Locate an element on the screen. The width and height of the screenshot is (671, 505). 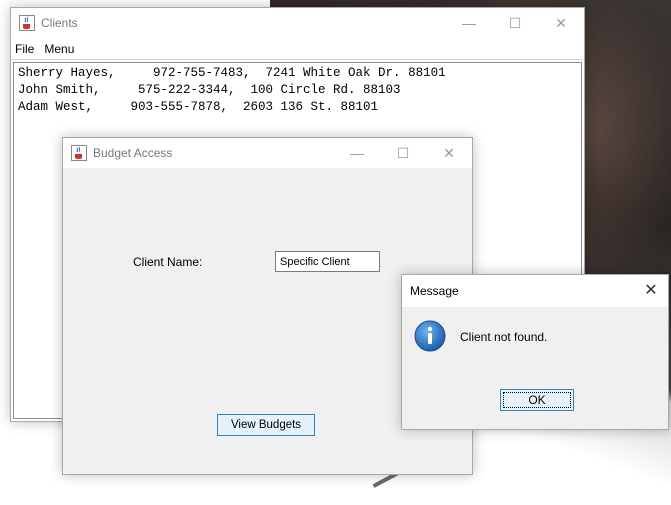
budget-titlebar: Budget Access — ☐ ✕ is located at coordinates (267, 153).